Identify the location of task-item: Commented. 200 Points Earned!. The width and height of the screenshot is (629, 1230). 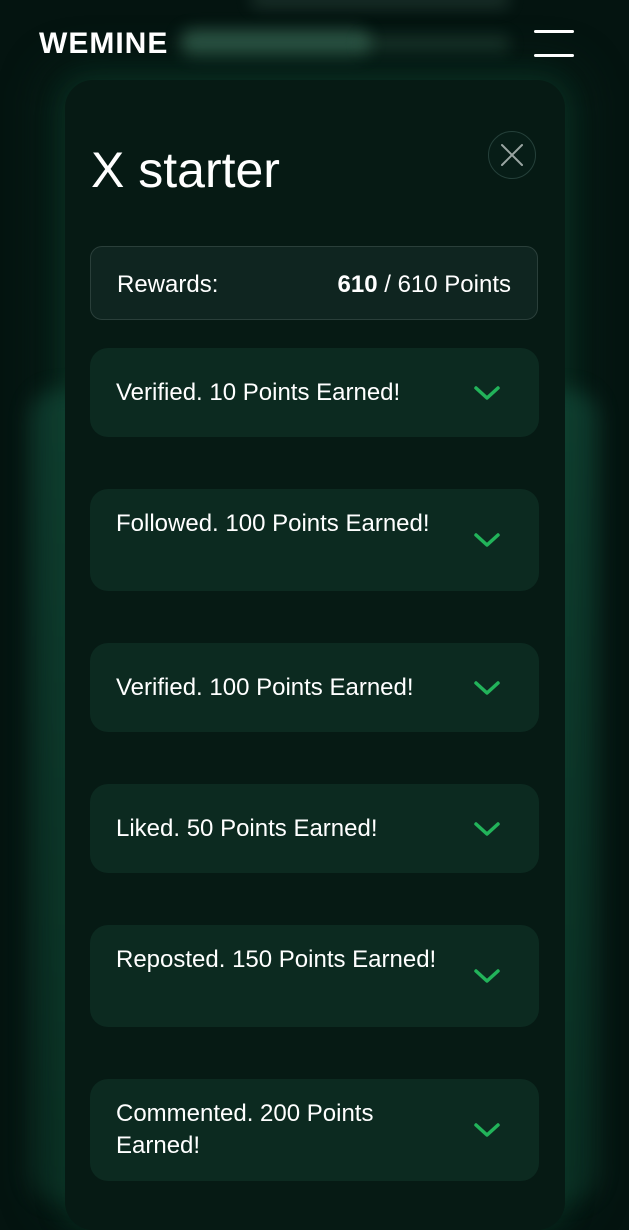
(314, 1130).